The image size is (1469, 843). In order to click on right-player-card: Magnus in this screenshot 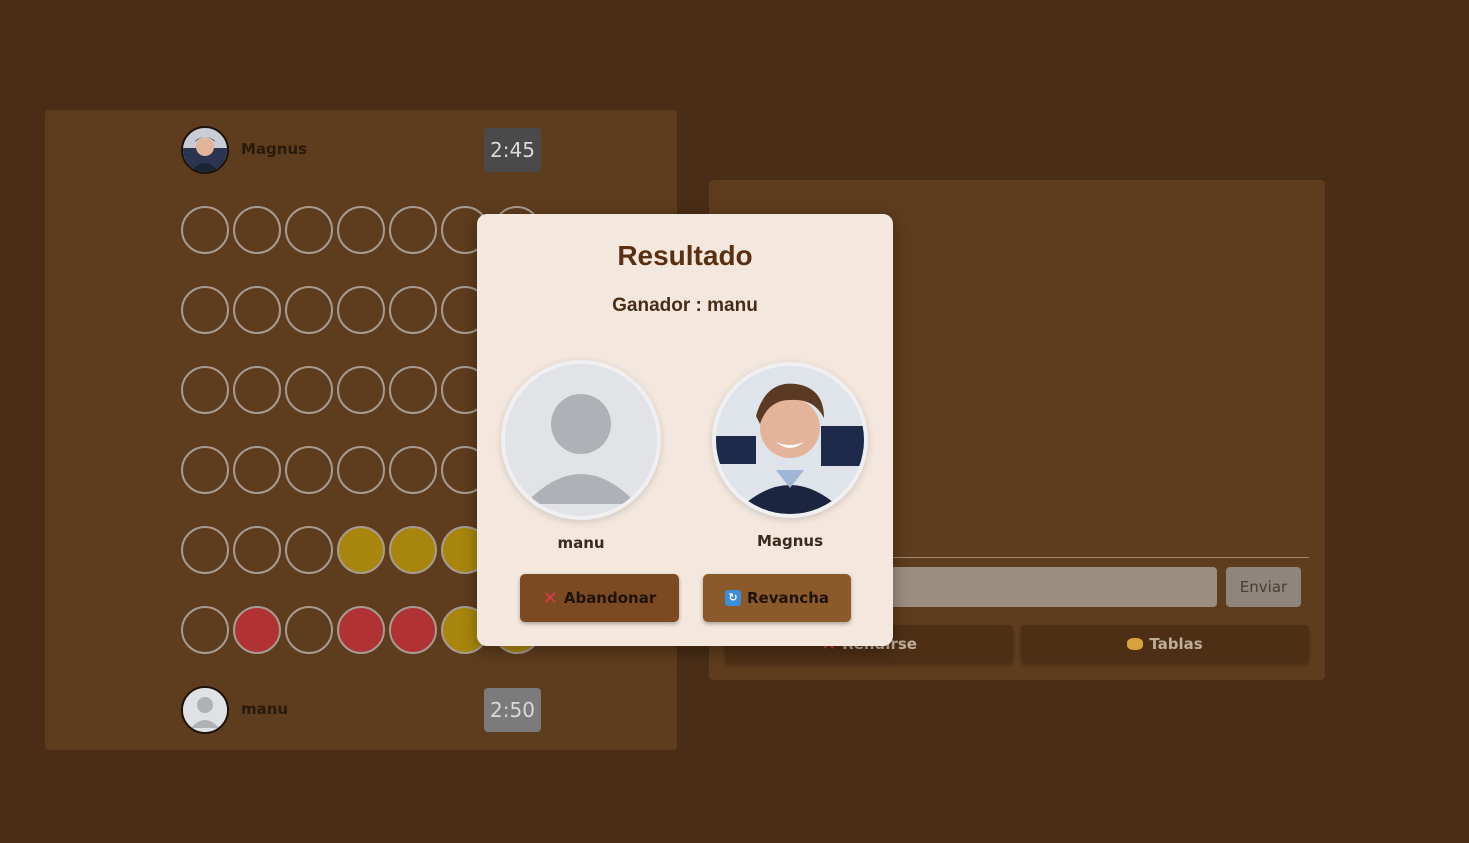, I will do `click(790, 455)`.